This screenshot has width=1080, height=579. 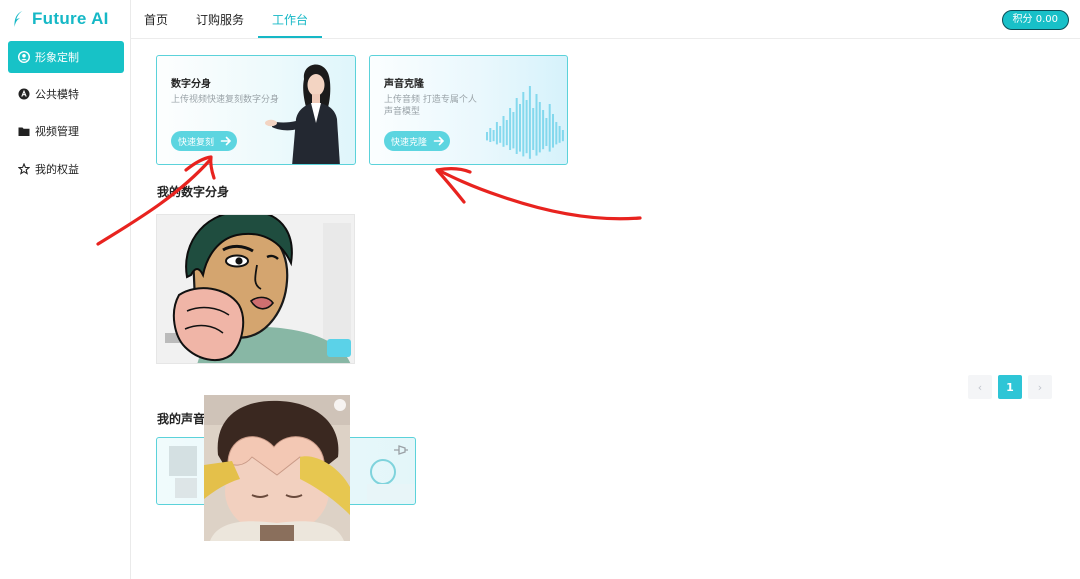 I want to click on sidebar: 形象定制 公共模特 视频管理 我的权益, so click(x=65, y=289).